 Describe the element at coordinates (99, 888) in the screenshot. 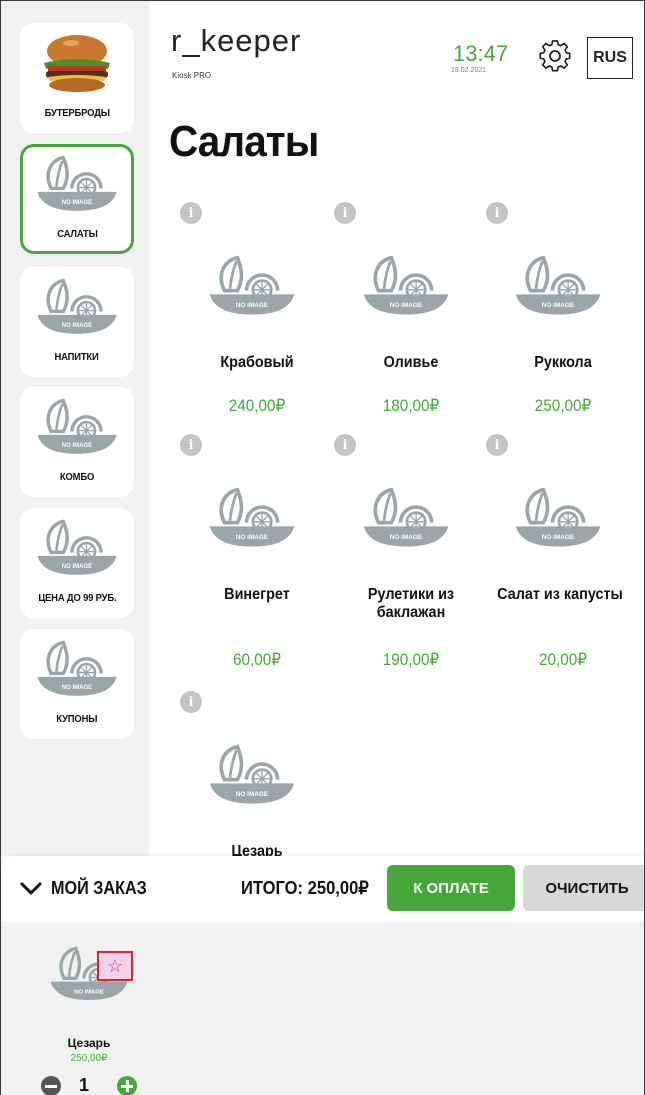

I see `my-order-toggle: МОЙ ЗАКАЗ` at that location.